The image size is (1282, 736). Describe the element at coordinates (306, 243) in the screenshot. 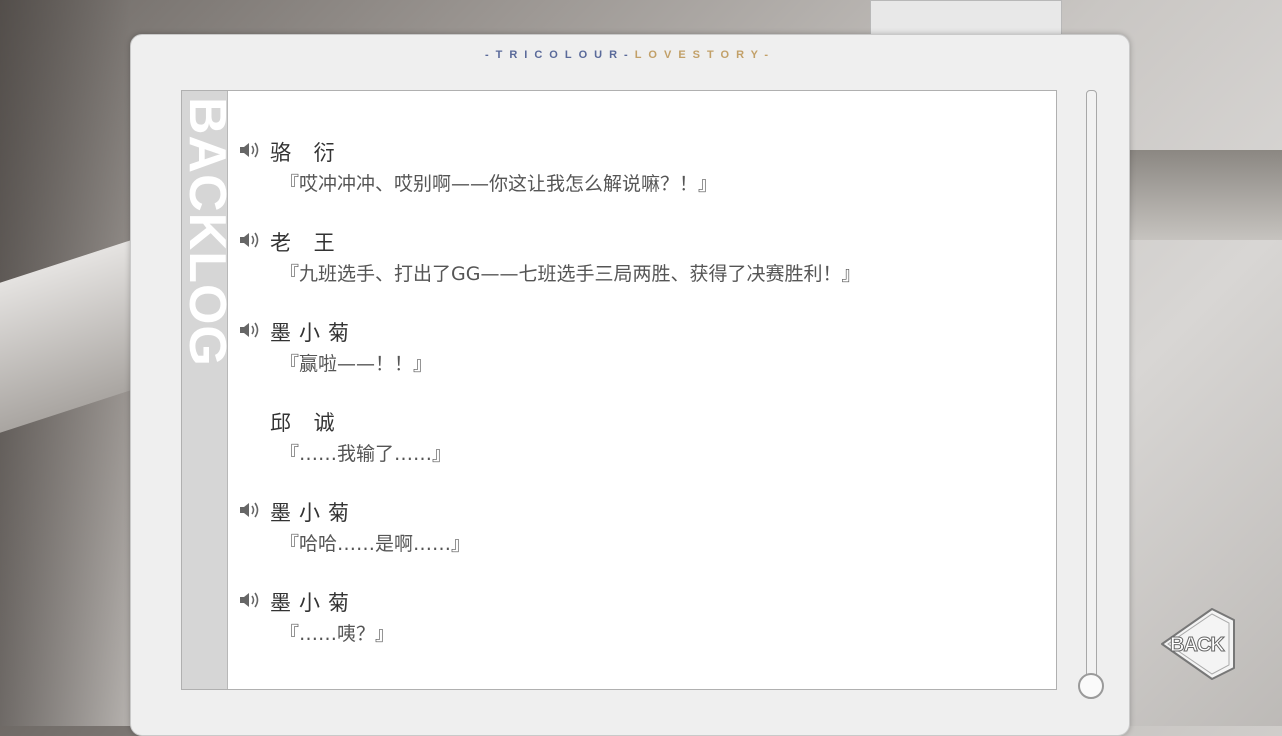

I see `speaker-name: 老 王` at that location.